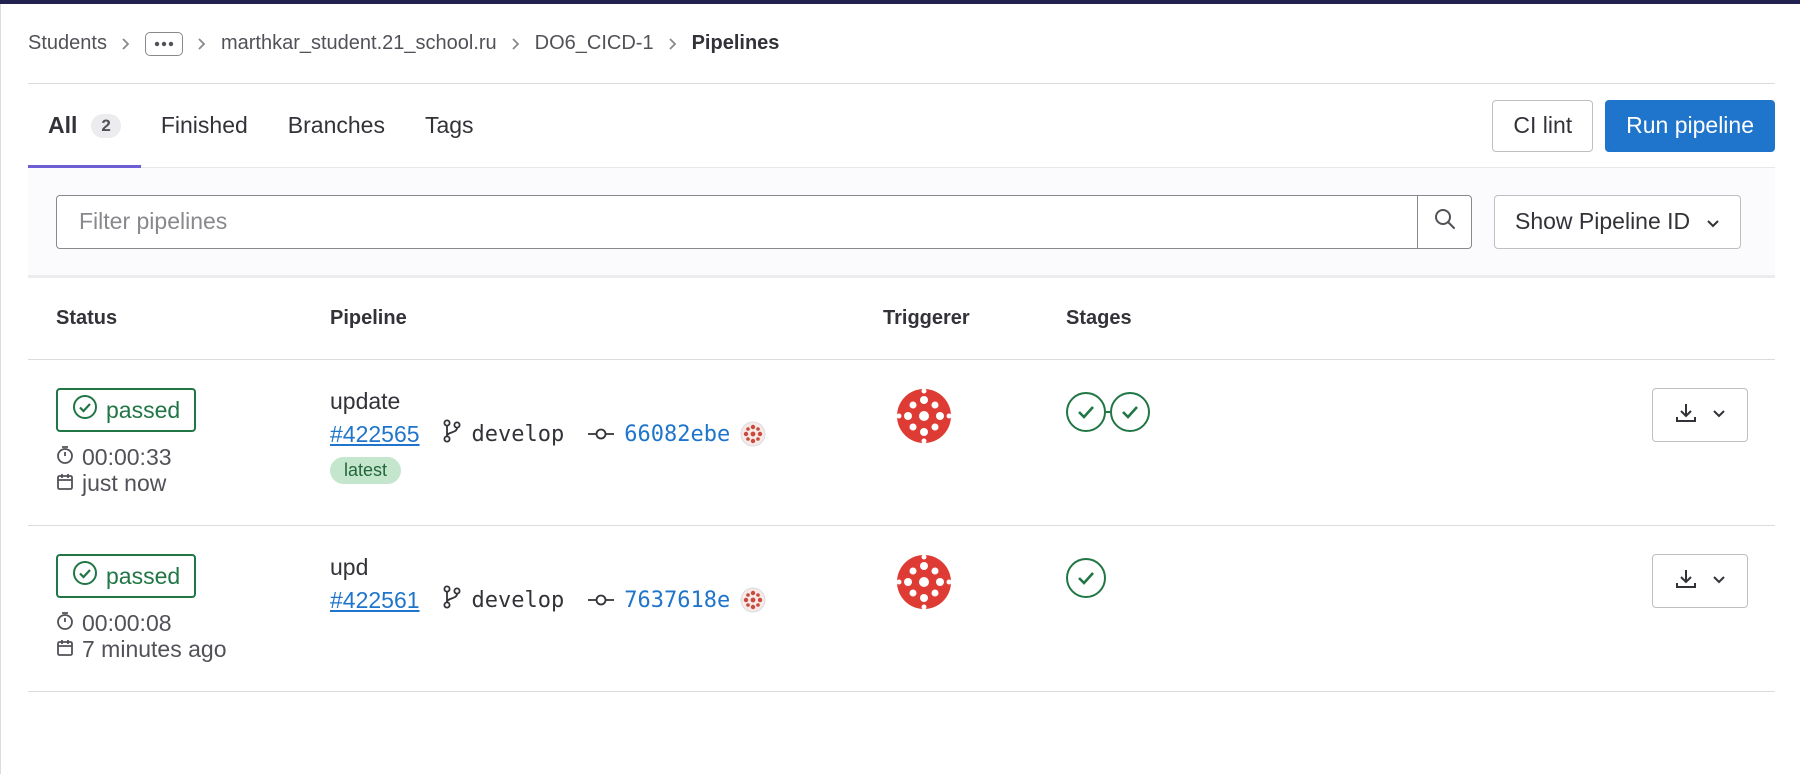 The width and height of the screenshot is (1800, 774). Describe the element at coordinates (1543, 125) in the screenshot. I see `ci-lint-button: CI lint` at that location.